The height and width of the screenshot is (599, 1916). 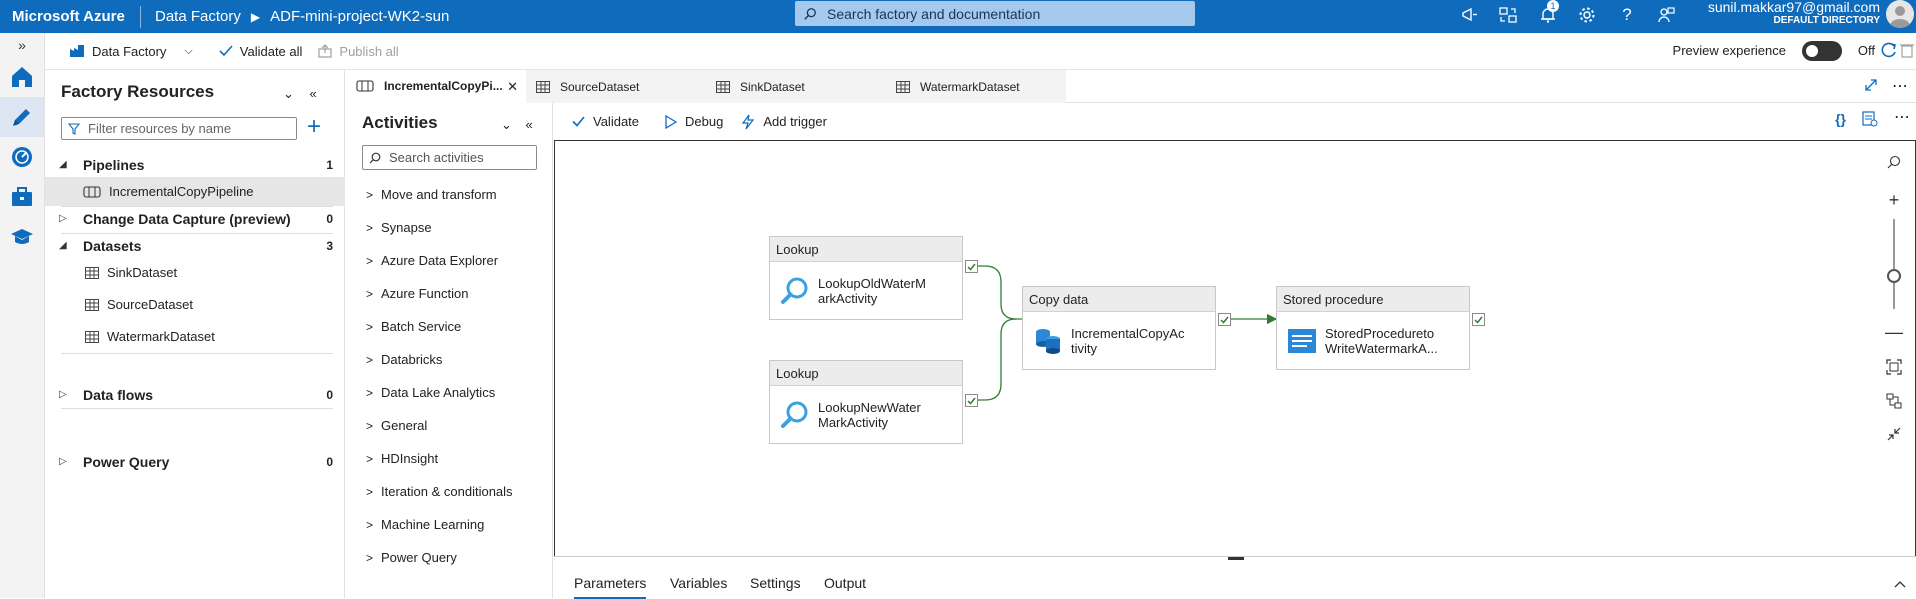 What do you see at coordinates (195, 164) in the screenshot?
I see `resource-group-pipelines: ◢ Pipelines 1` at bounding box center [195, 164].